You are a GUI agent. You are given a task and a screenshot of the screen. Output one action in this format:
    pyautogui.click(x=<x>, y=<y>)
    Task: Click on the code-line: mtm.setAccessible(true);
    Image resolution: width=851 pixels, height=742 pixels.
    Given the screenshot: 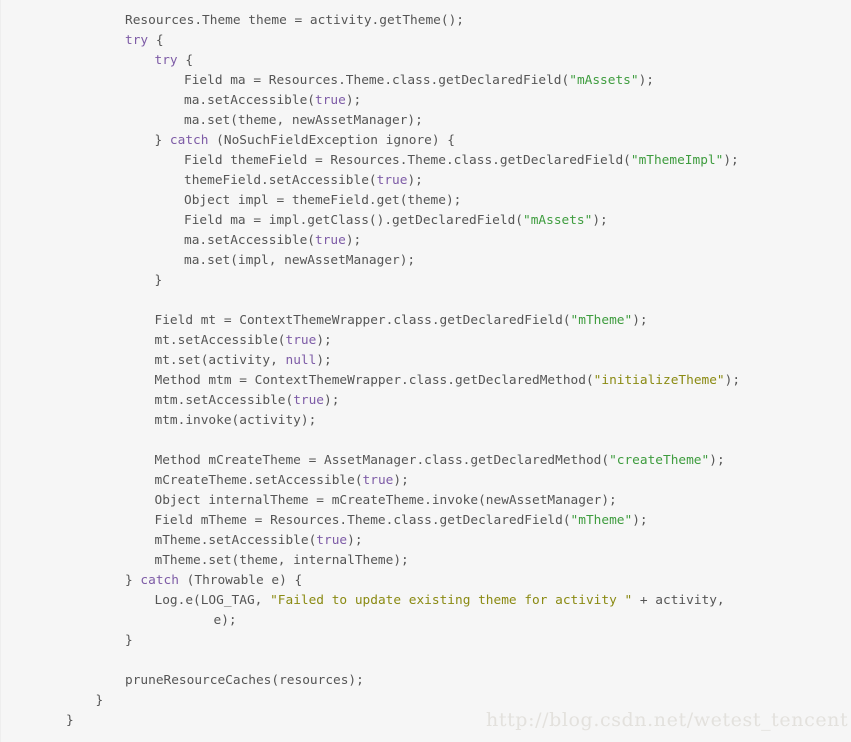 What is the action you would take?
    pyautogui.click(x=426, y=401)
    